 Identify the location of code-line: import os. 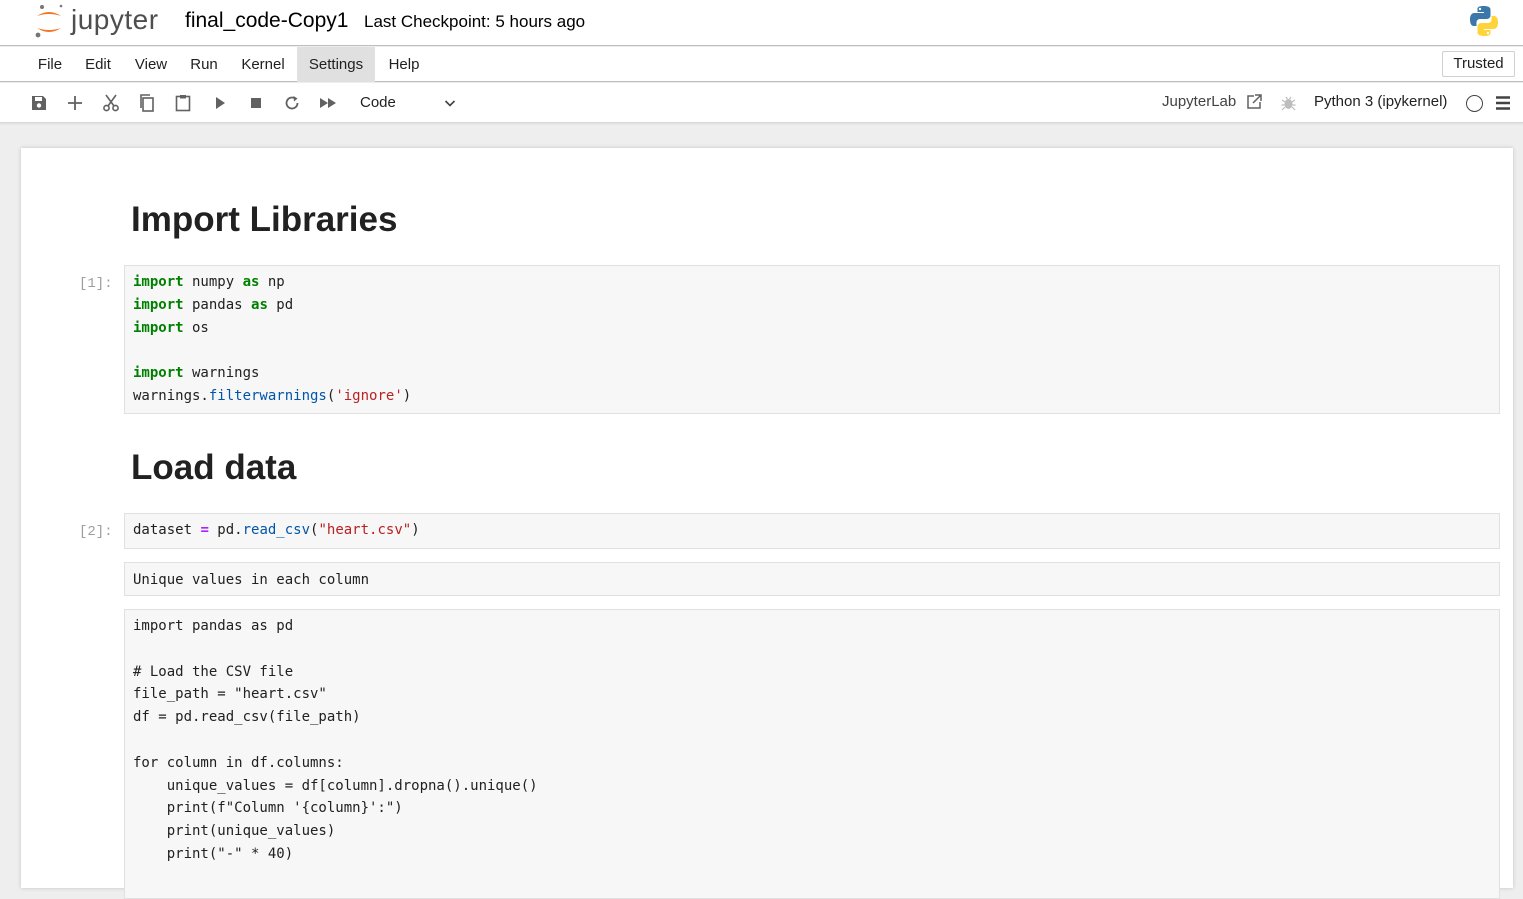
(171, 327).